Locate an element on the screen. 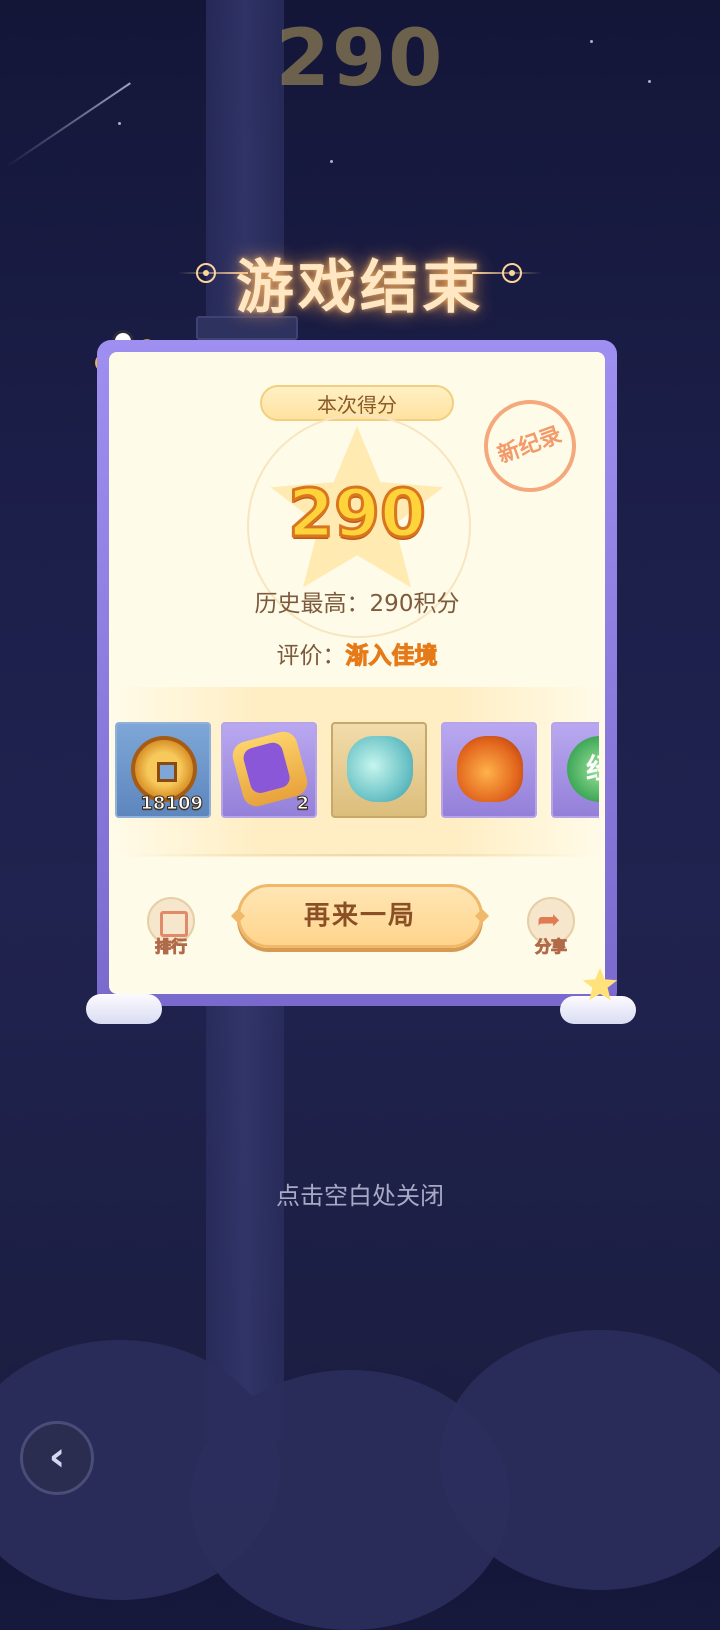  rank-label: 排行 is located at coordinates (170, 947).